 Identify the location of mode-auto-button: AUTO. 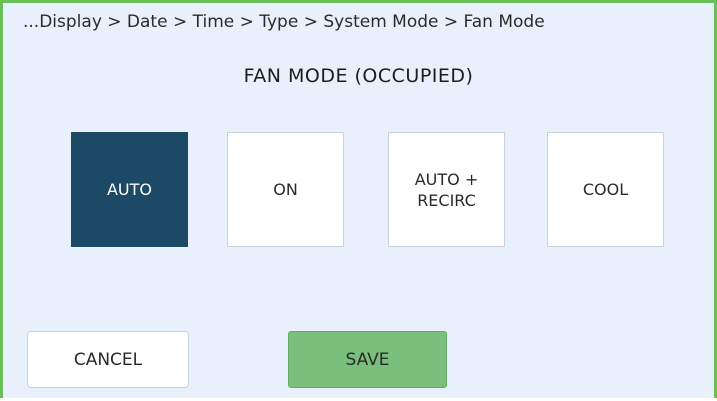
(129, 189).